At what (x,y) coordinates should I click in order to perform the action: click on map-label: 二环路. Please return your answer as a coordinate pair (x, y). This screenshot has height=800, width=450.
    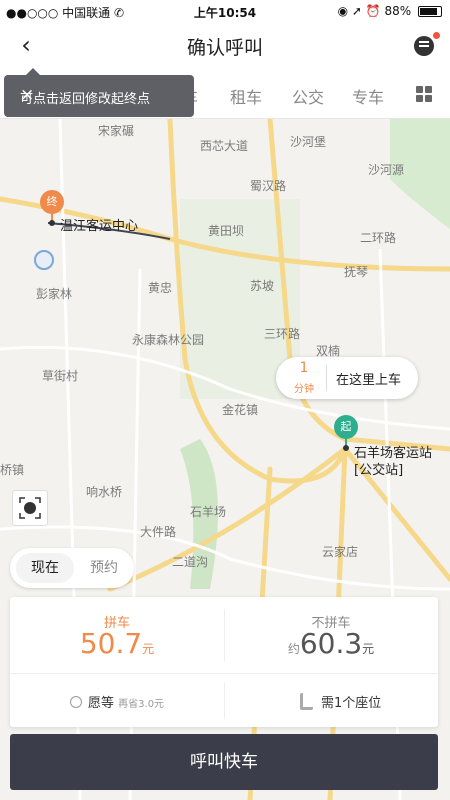
    Looking at the image, I should click on (378, 238).